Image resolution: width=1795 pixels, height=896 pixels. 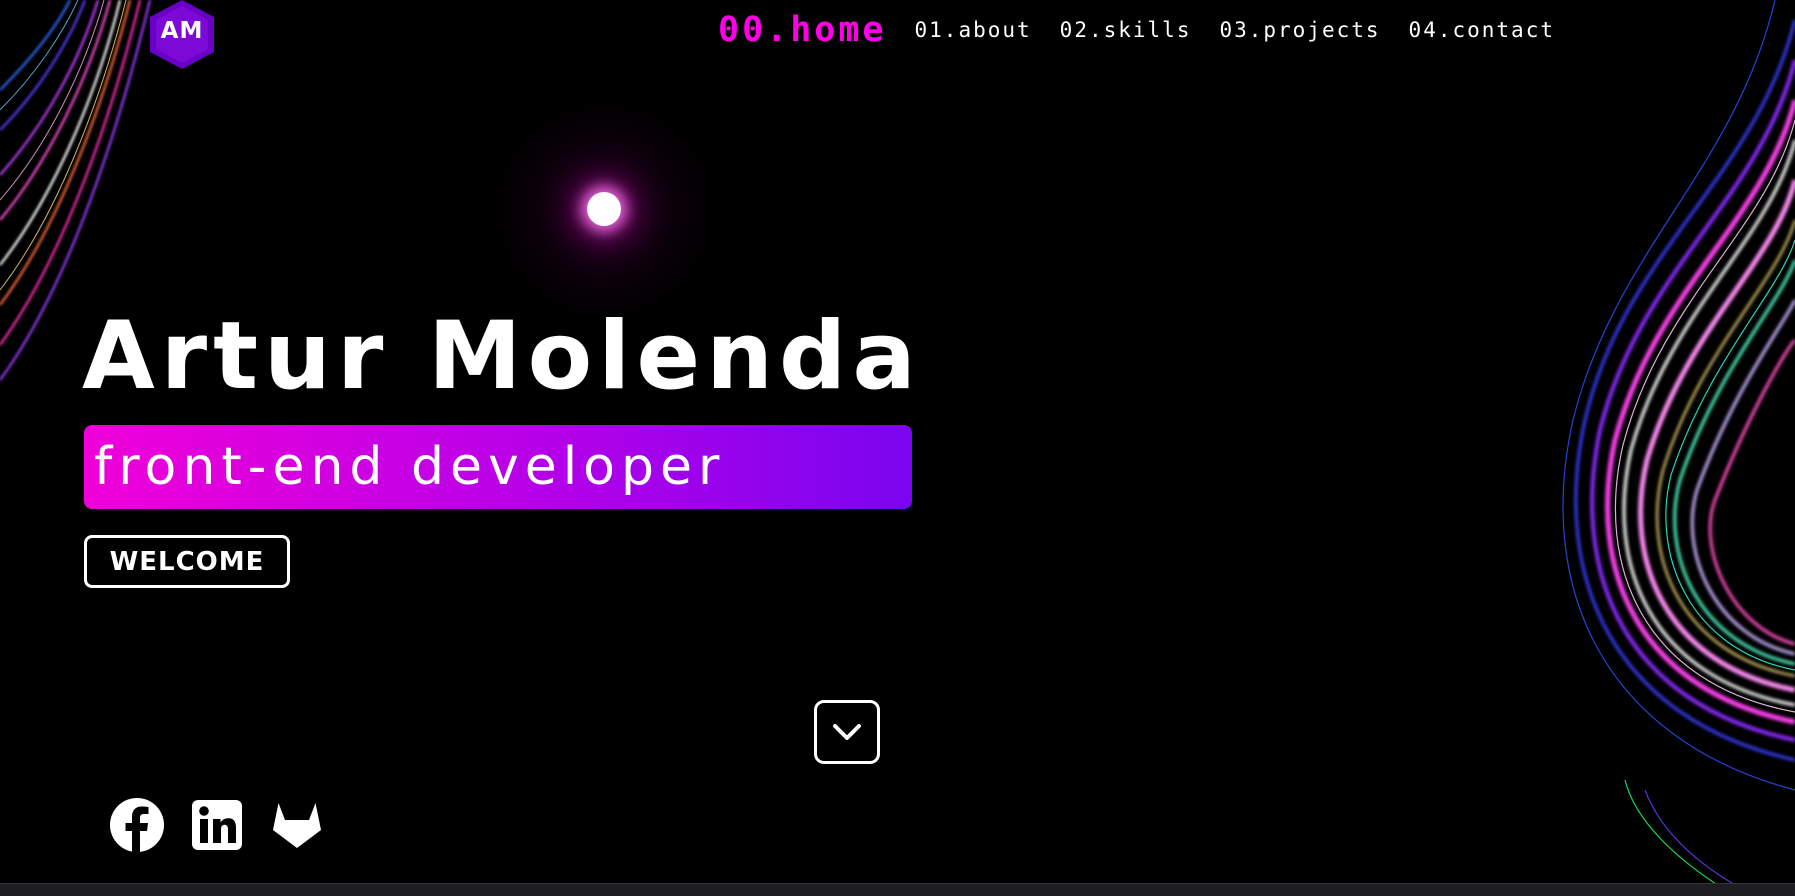 I want to click on logo-text: AM, so click(x=182, y=31).